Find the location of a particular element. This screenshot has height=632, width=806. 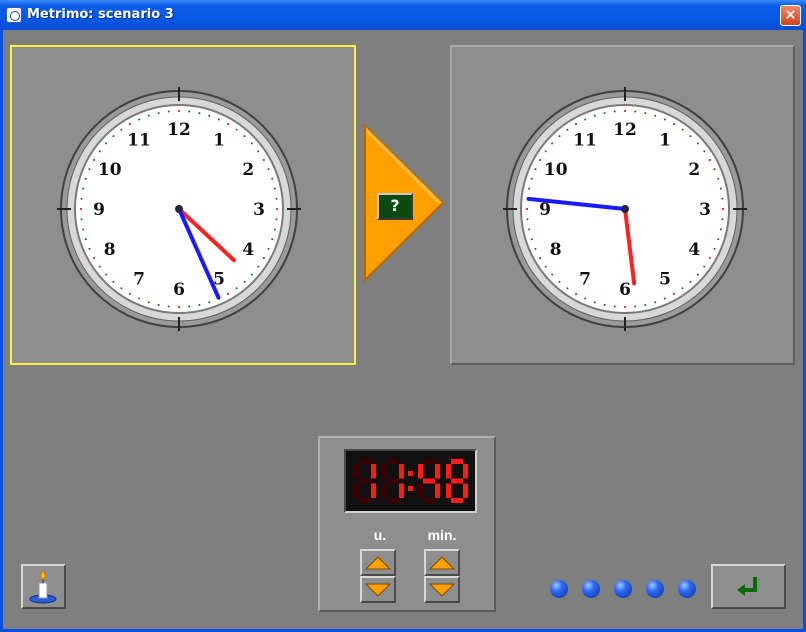

hours-up-button is located at coordinates (378, 562).